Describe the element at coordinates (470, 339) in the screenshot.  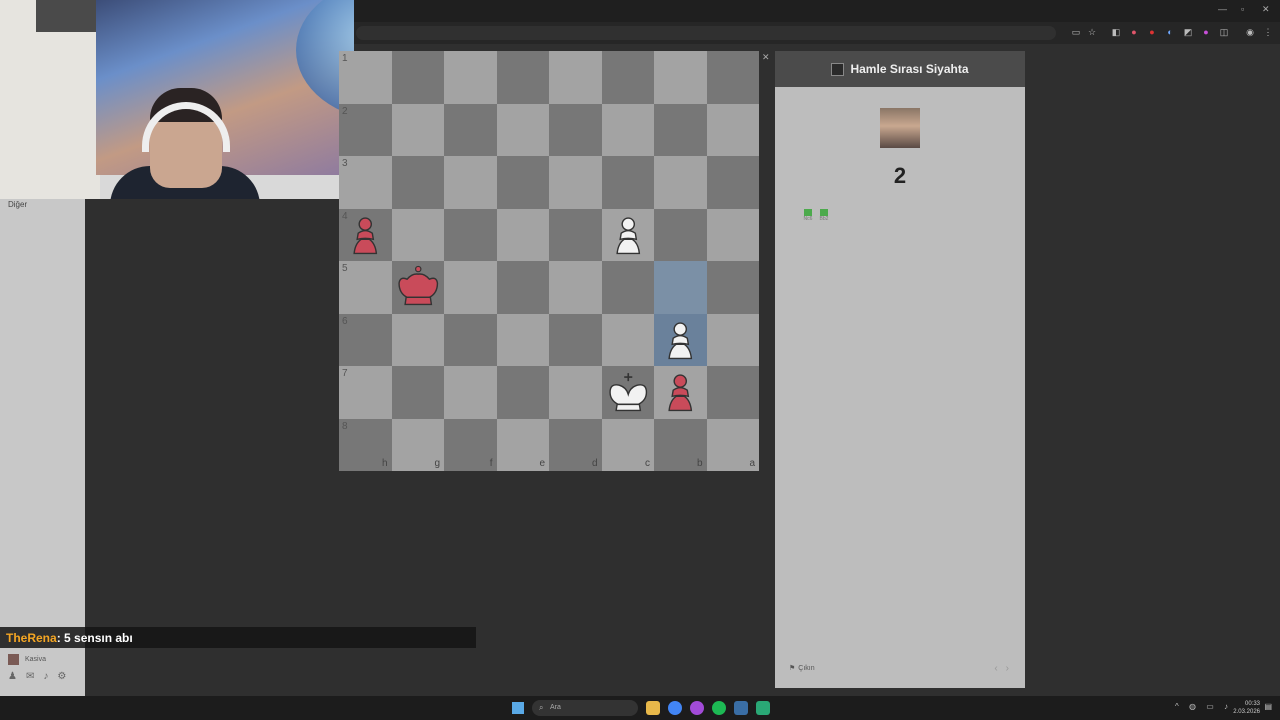
I see `board-square-f6` at that location.